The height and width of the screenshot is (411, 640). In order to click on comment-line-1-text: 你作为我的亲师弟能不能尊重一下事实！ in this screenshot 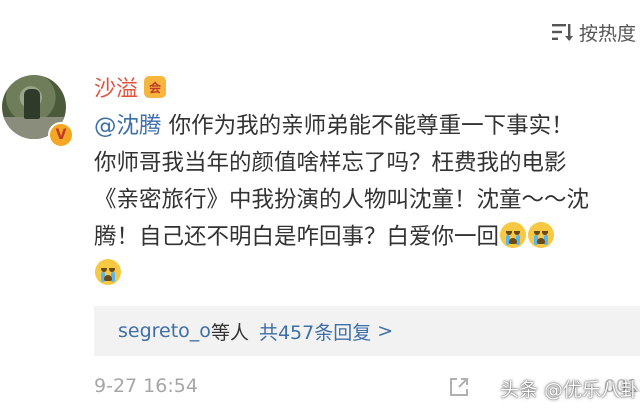, I will do `click(367, 126)`.